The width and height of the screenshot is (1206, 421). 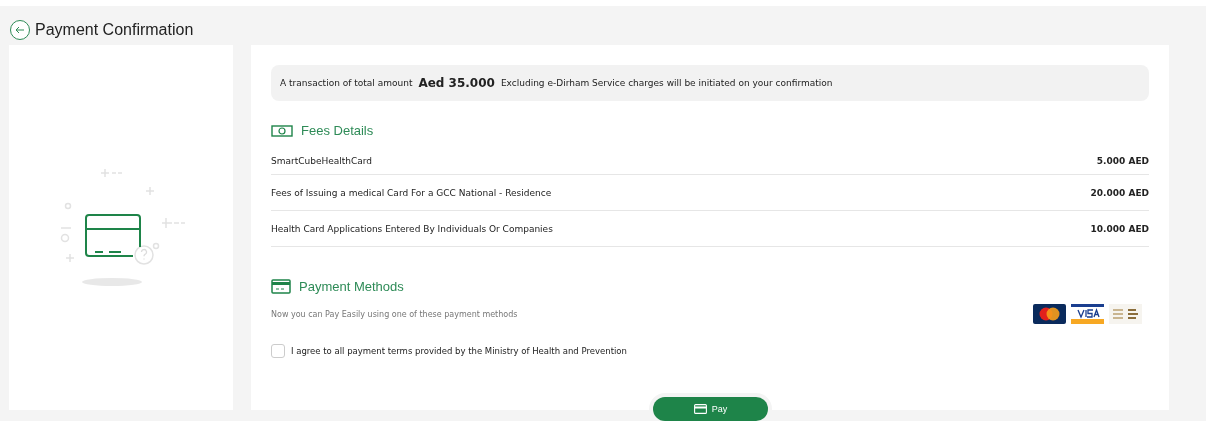 I want to click on page-title: Payment Confirmation, so click(x=114, y=30).